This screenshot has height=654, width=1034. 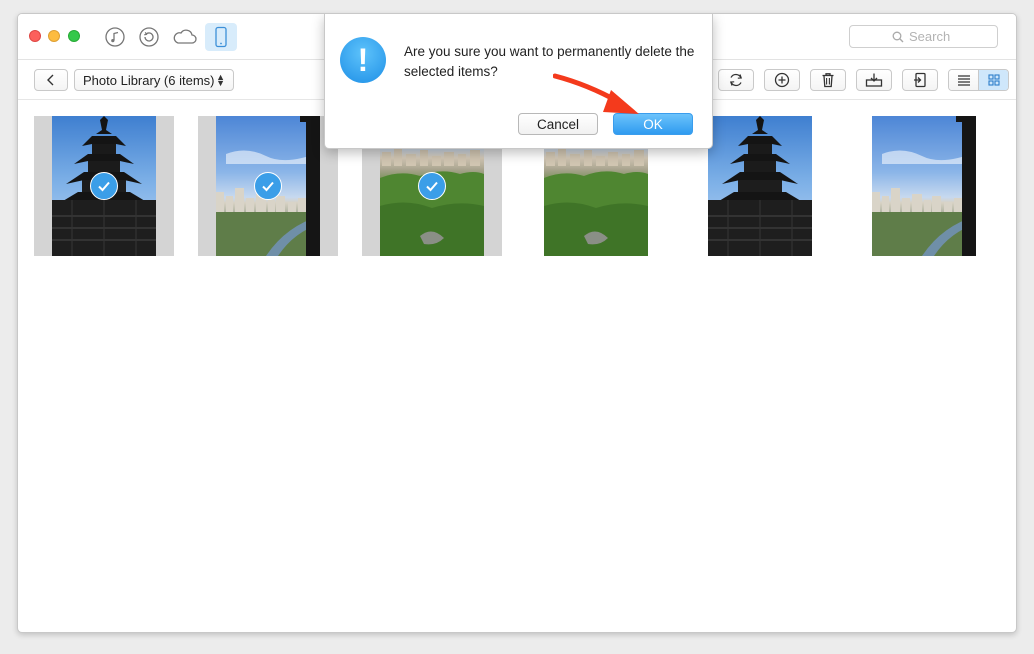 I want to click on alert-icon: !, so click(x=363, y=60).